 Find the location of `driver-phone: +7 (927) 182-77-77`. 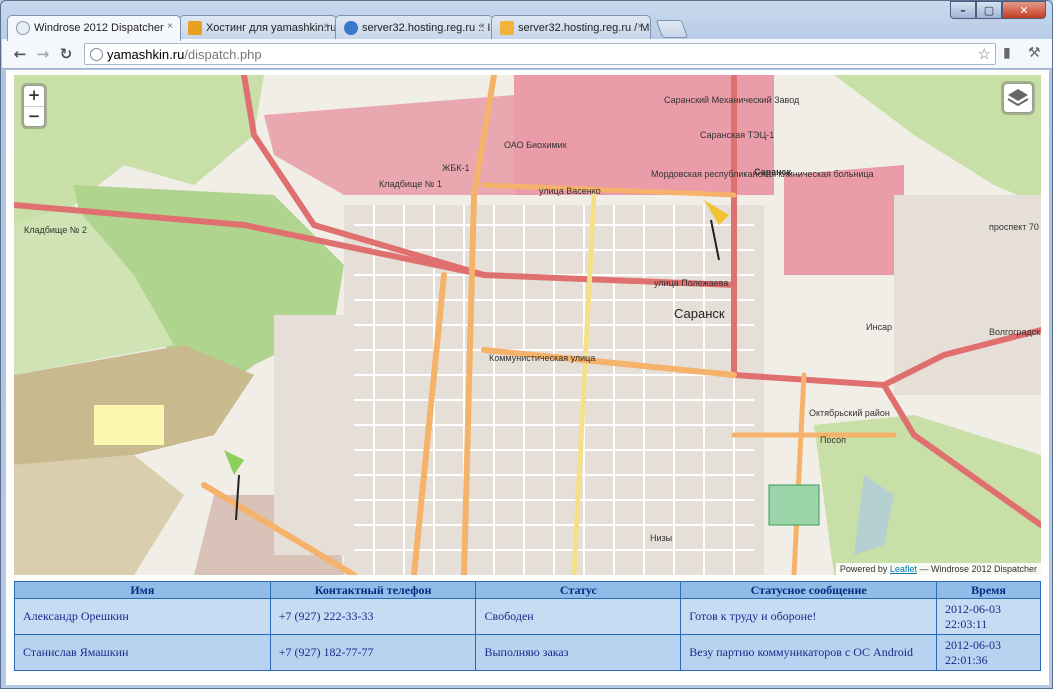

driver-phone: +7 (927) 182-77-77 is located at coordinates (373, 652).